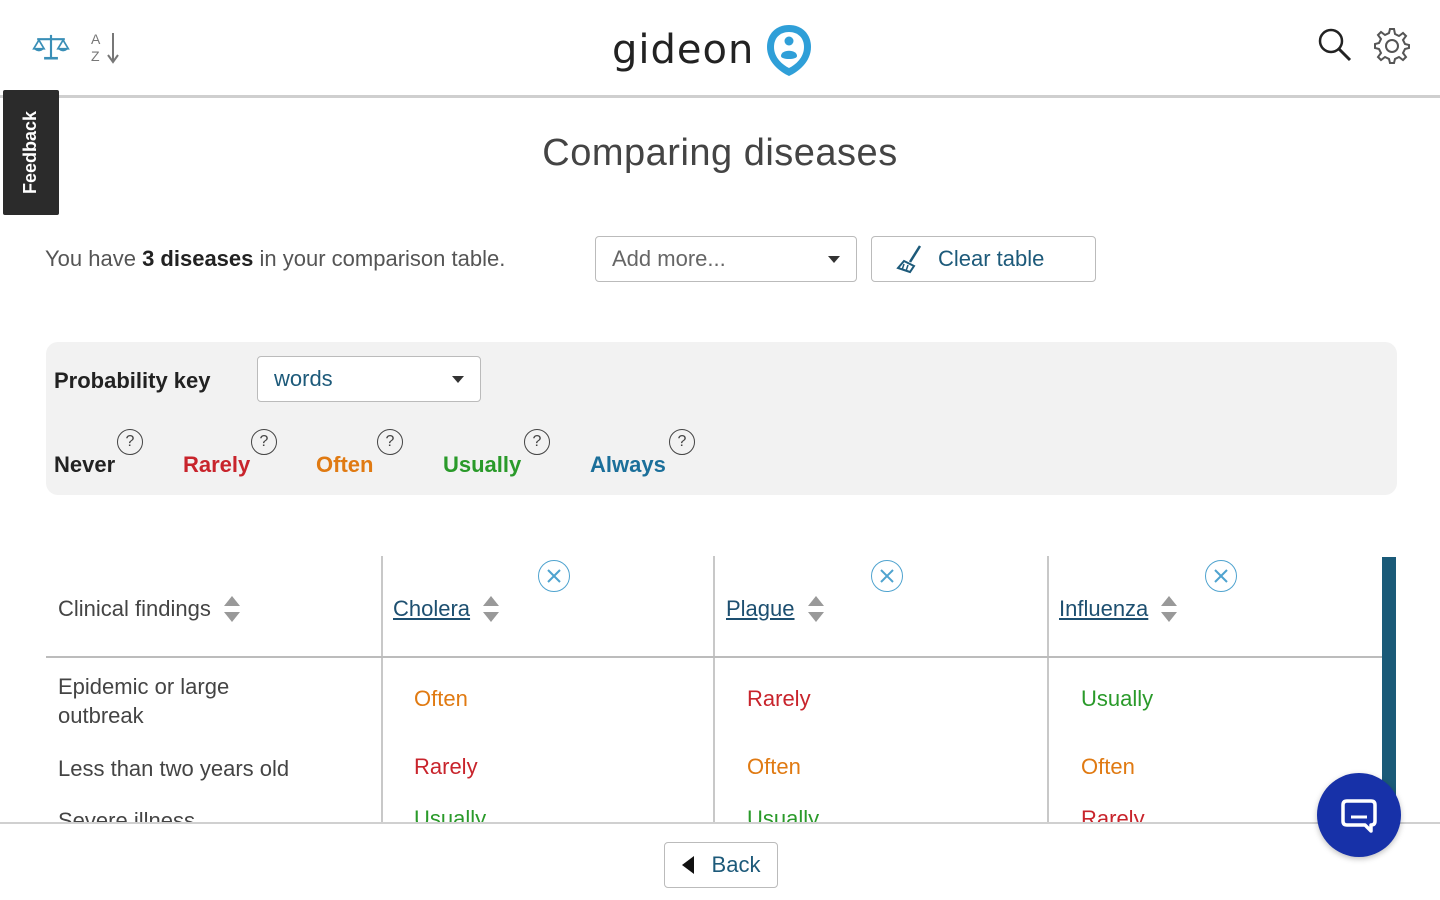  I want to click on back-label: Back, so click(736, 864).